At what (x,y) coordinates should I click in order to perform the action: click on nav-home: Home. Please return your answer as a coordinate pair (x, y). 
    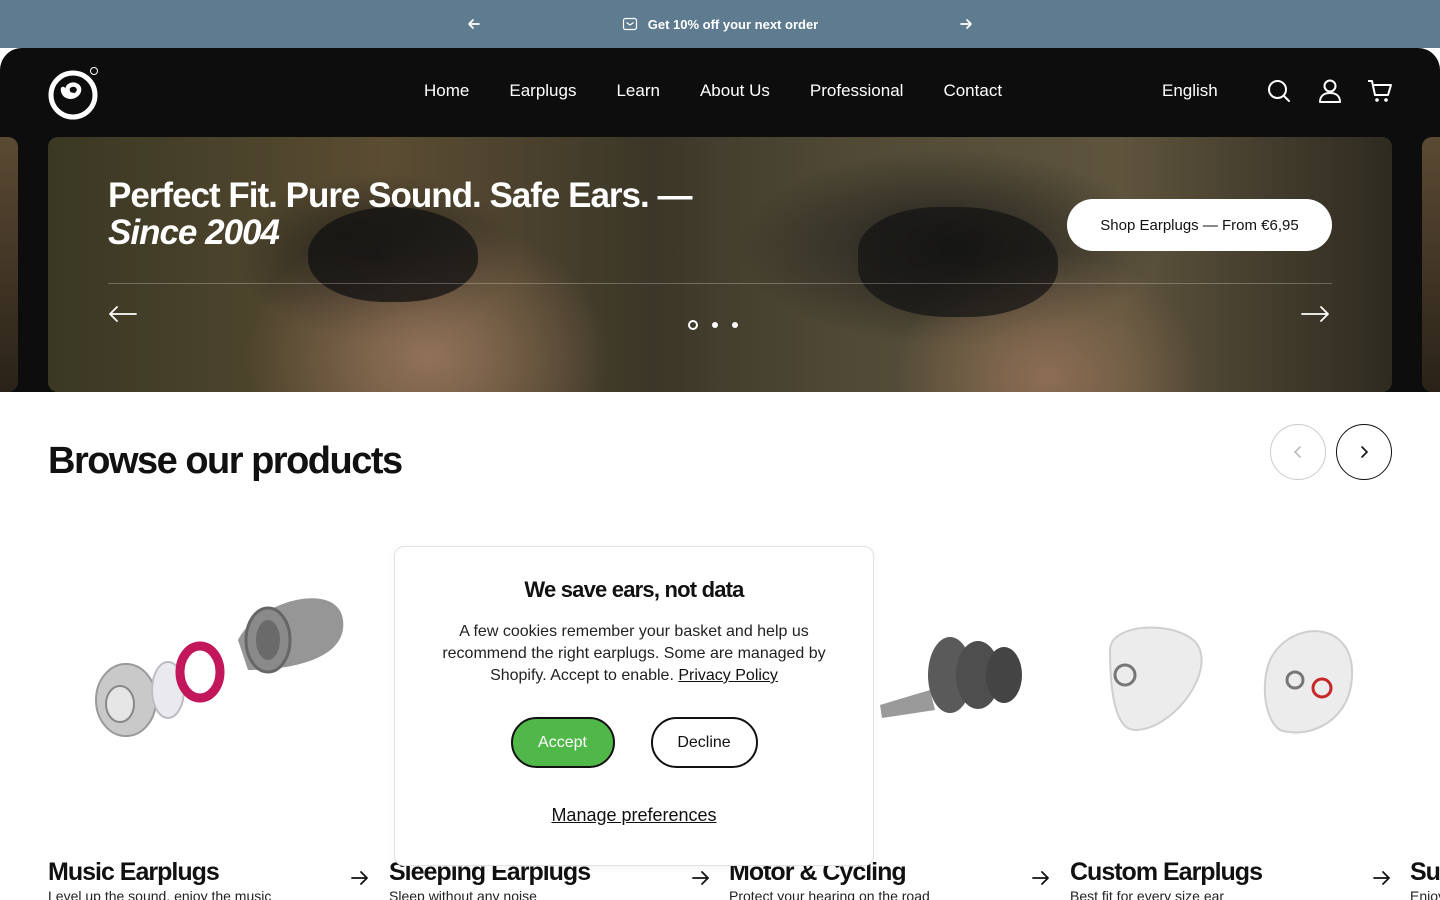
    Looking at the image, I should click on (446, 91).